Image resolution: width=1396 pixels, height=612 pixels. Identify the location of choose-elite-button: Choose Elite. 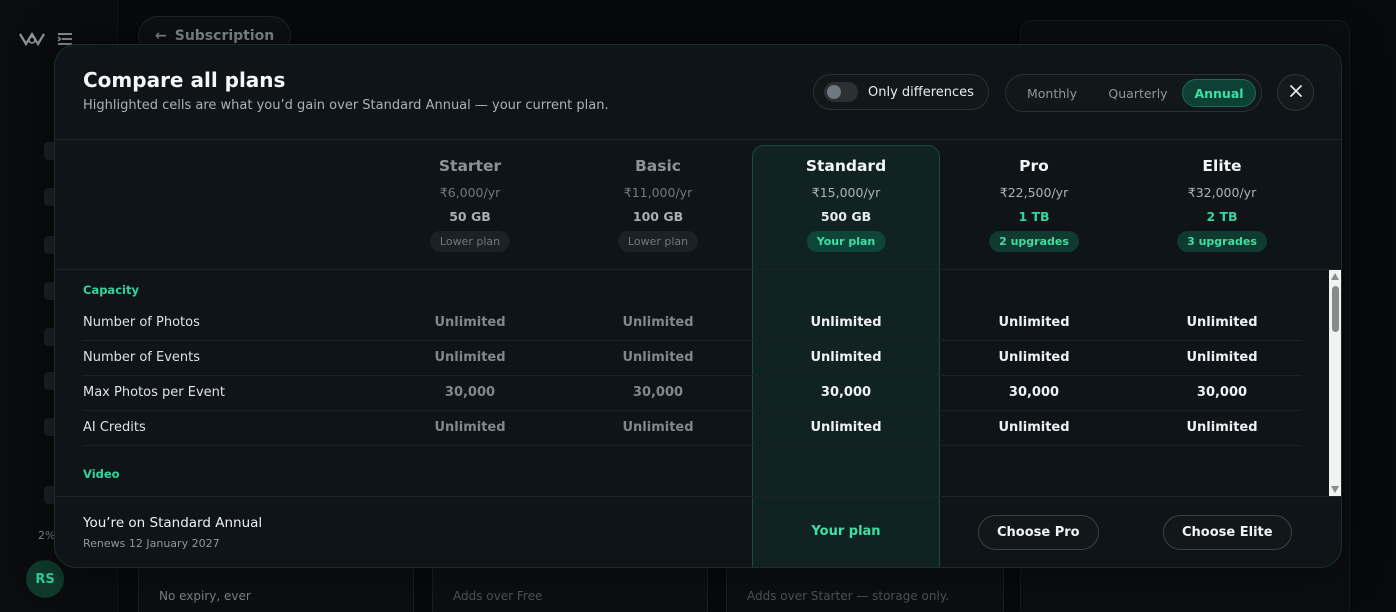
(1227, 532).